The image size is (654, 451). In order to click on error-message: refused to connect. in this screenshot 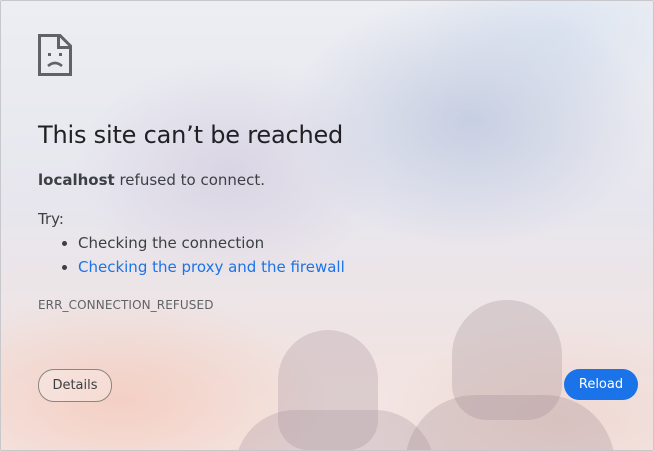, I will do `click(192, 180)`.